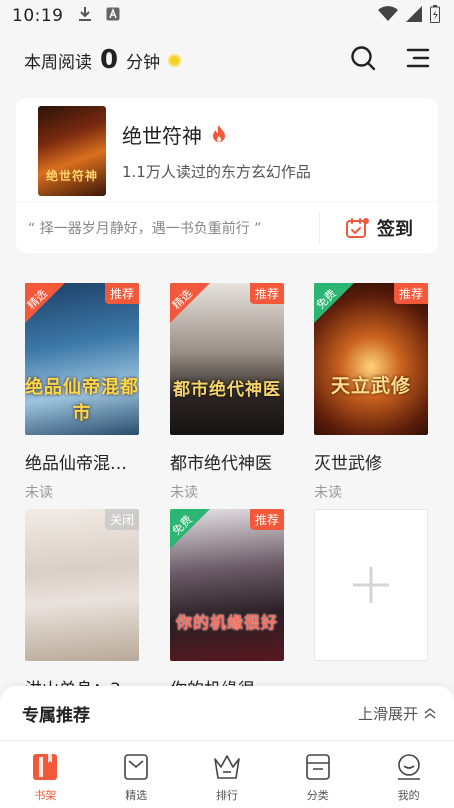  Describe the element at coordinates (227, 150) in the screenshot. I see `featured-book-card: 绝世符神 绝世符神 1.1万人读过的东方玄幻作品` at that location.